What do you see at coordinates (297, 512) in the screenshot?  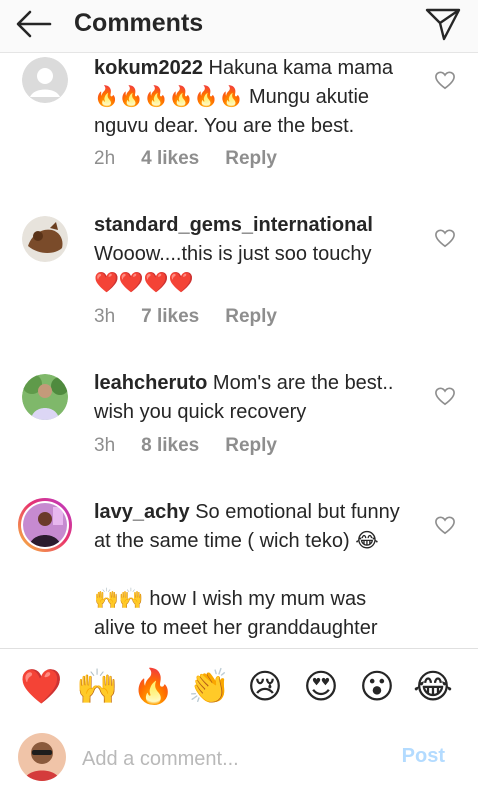 I see `comment-line: So emotional but funny` at bounding box center [297, 512].